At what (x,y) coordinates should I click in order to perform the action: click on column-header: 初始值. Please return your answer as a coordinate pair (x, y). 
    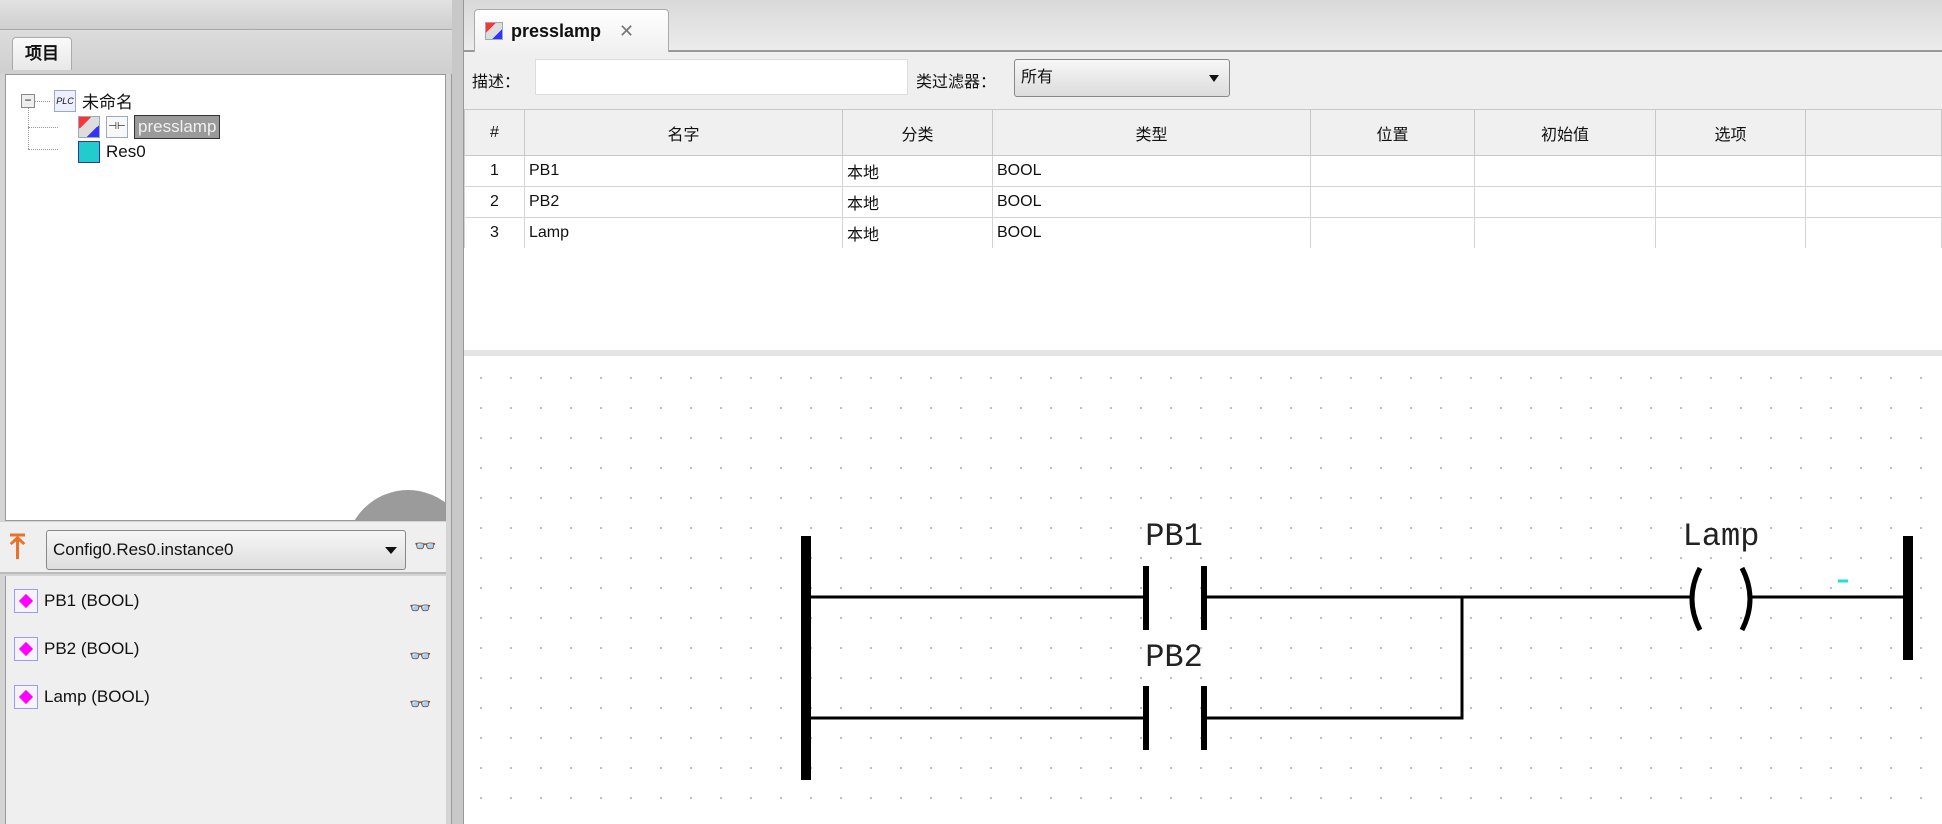
    Looking at the image, I should click on (1565, 132).